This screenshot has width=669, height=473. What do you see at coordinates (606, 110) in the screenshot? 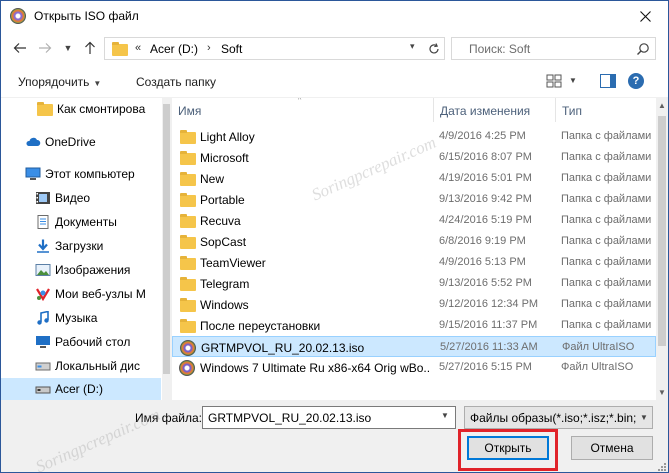
I see `column-header-type: Тип` at bounding box center [606, 110].